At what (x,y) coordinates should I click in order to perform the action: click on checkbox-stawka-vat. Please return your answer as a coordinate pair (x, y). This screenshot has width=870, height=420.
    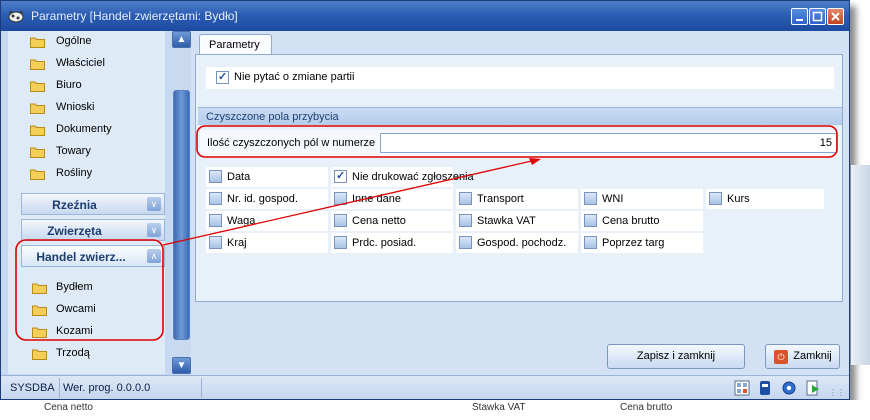
    Looking at the image, I should click on (465, 220).